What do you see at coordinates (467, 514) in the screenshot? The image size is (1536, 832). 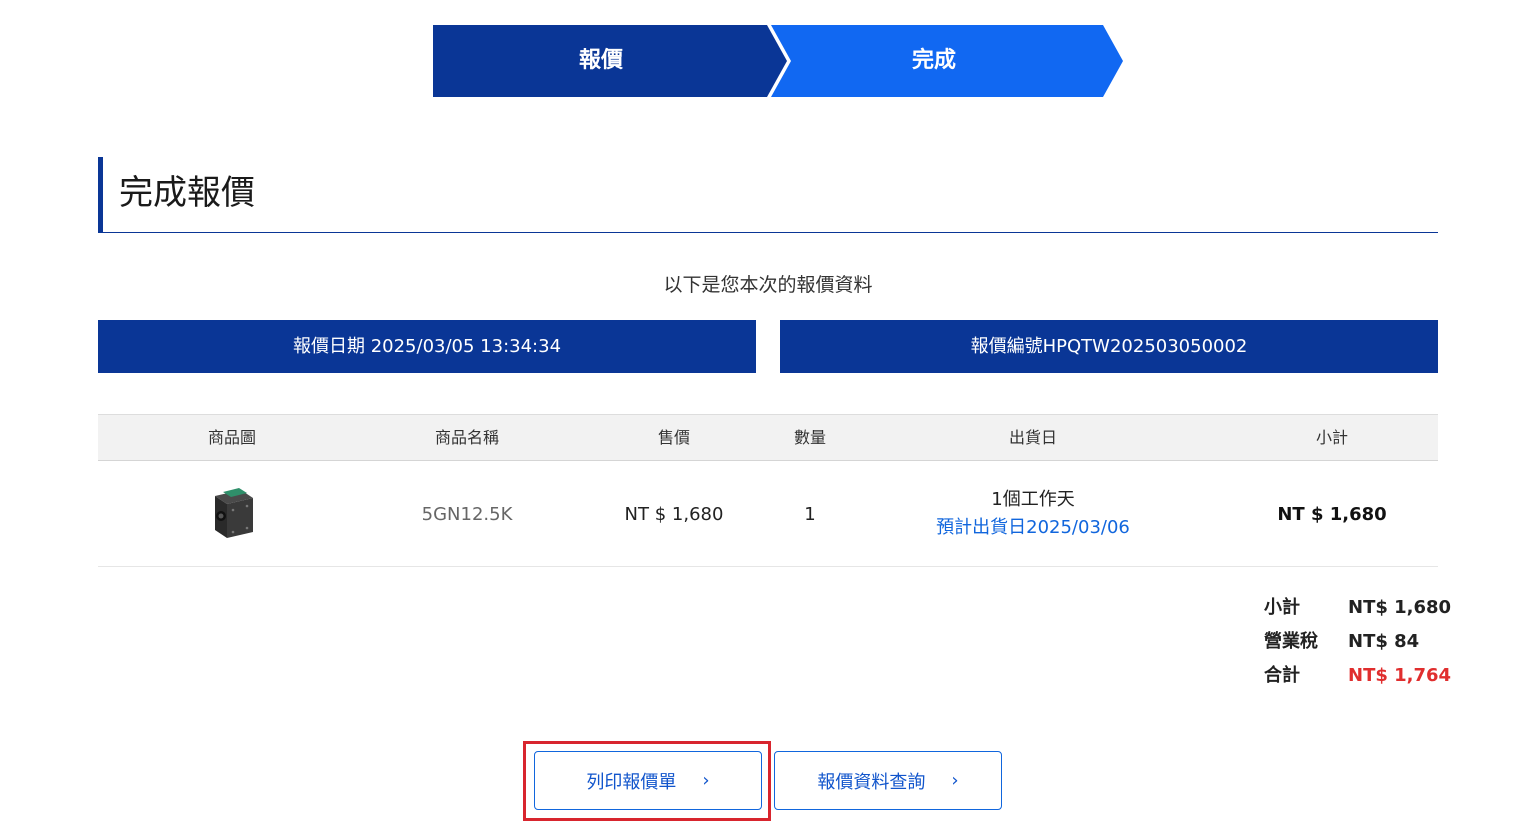 I see `product-name: 5GN12.5K` at bounding box center [467, 514].